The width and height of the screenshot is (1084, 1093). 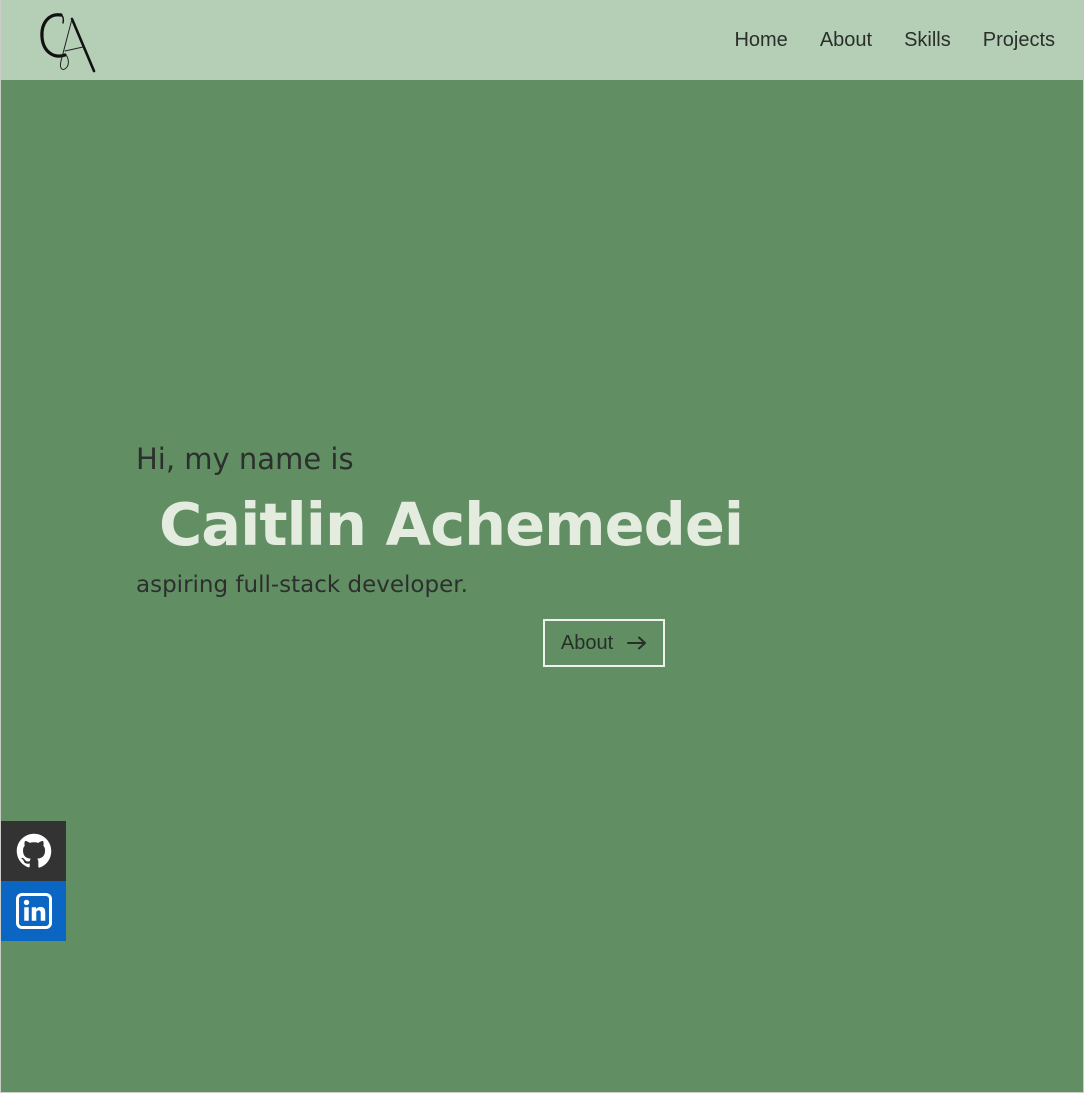 What do you see at coordinates (927, 40) in the screenshot?
I see `nav-skills: Skills` at bounding box center [927, 40].